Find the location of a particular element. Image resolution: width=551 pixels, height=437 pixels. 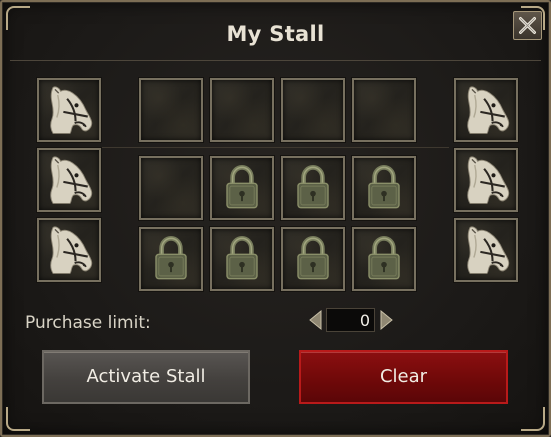

close-x-icon is located at coordinates (527, 25).